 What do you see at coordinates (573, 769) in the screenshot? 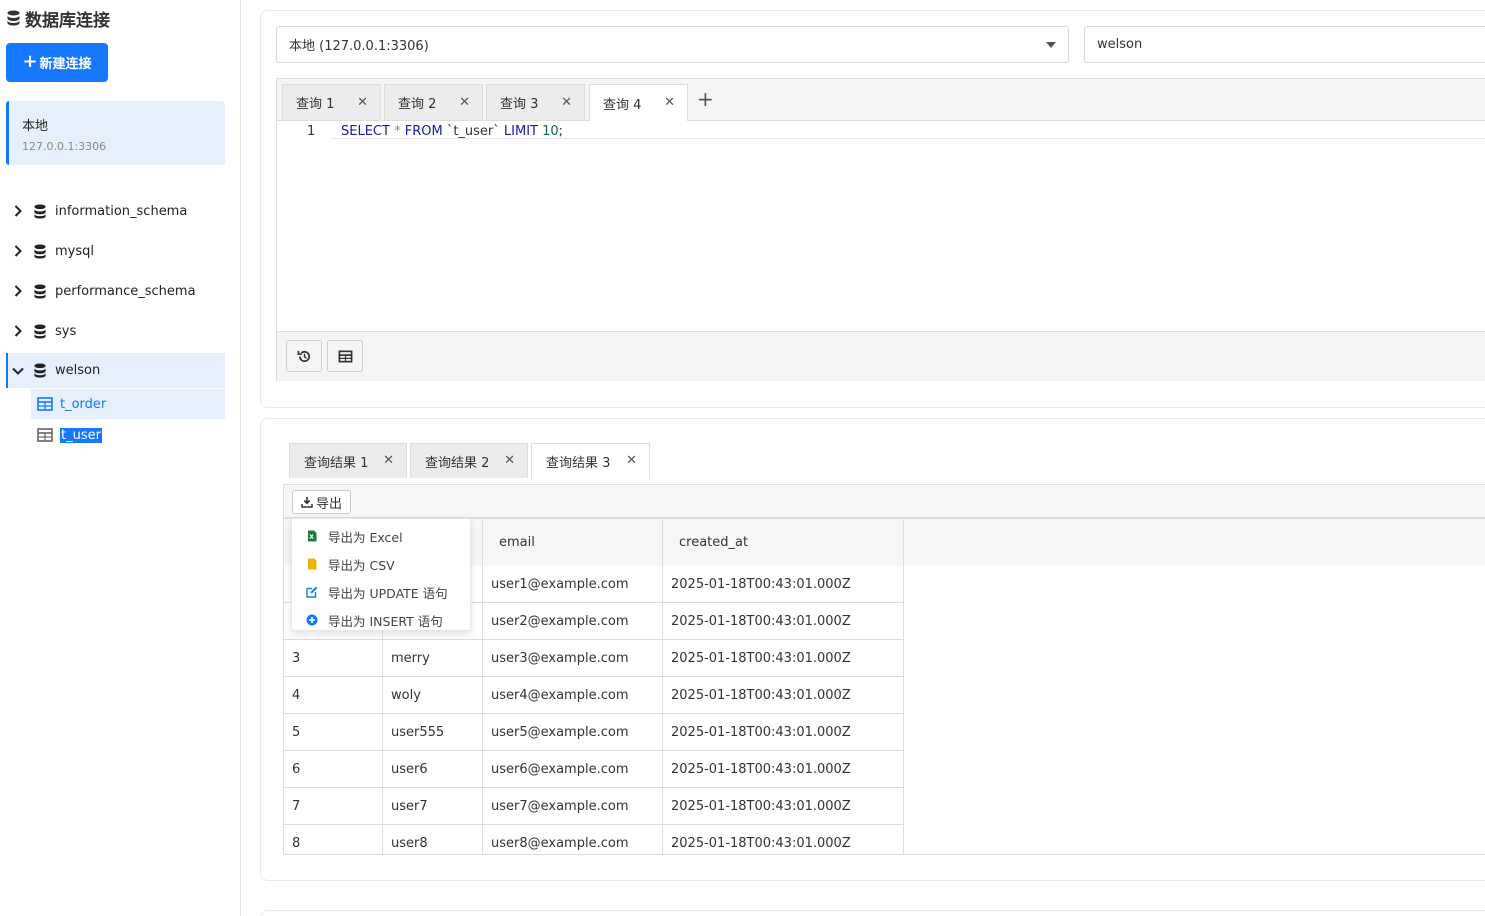
I see `cell-email: user6@example.com` at bounding box center [573, 769].